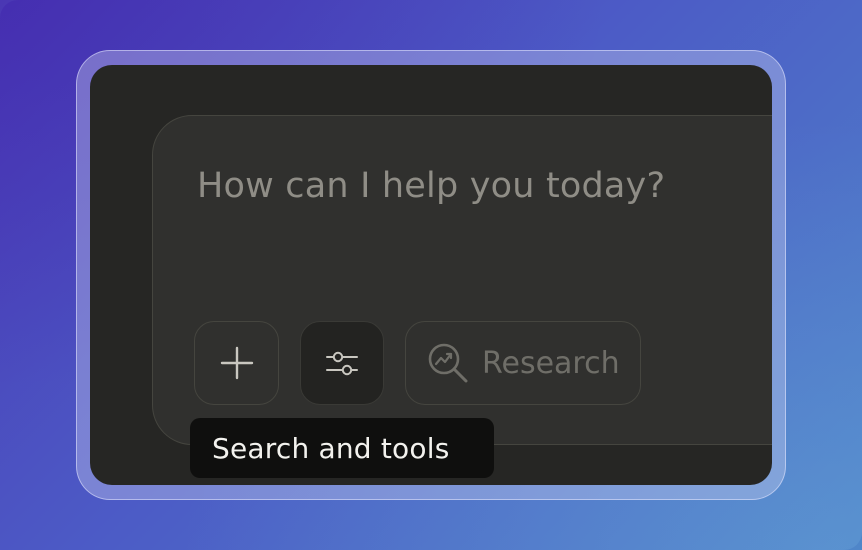 This screenshot has height=550, width=862. I want to click on research-button: Research, so click(523, 363).